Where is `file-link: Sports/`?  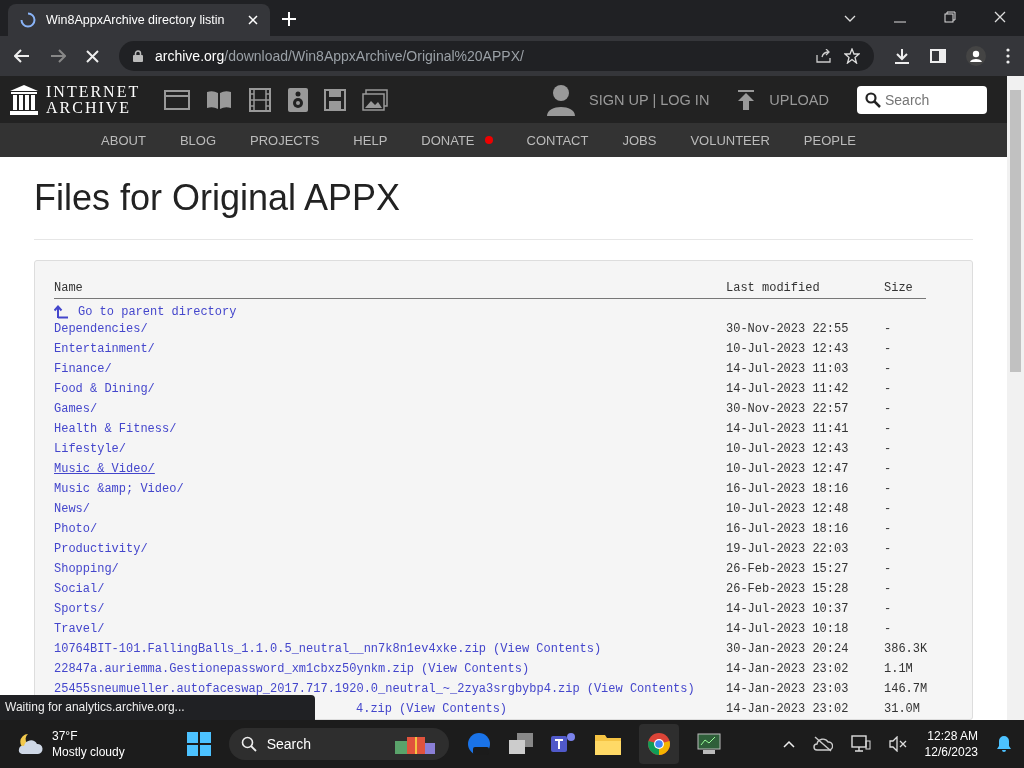
file-link: Sports/ is located at coordinates (79, 609).